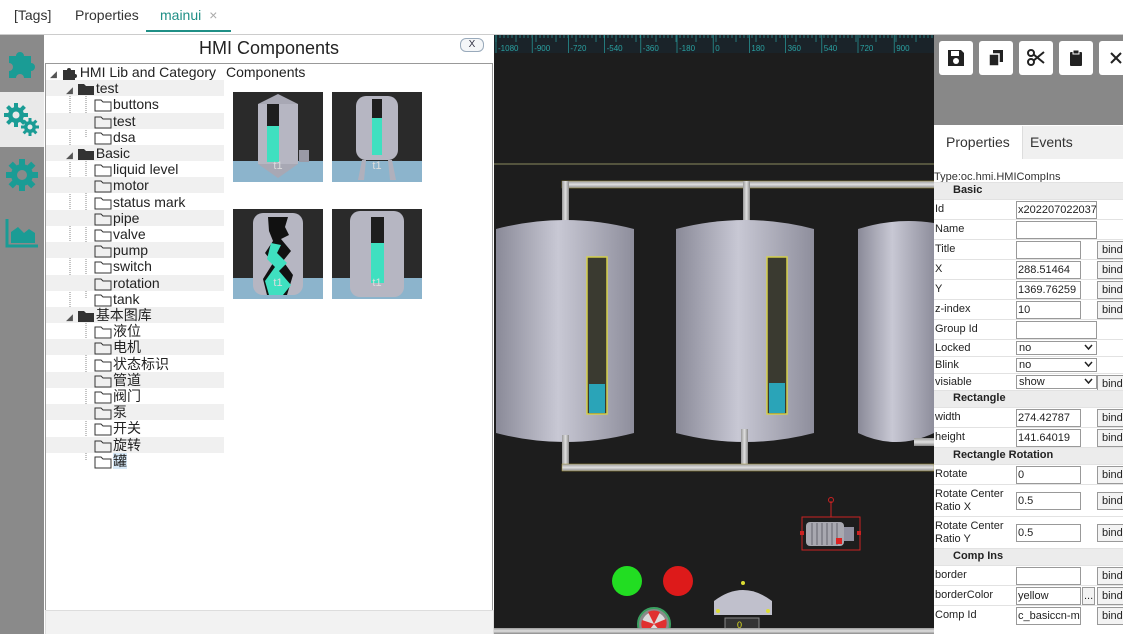  I want to click on tab-mainui: mainui ×, so click(189, 16).